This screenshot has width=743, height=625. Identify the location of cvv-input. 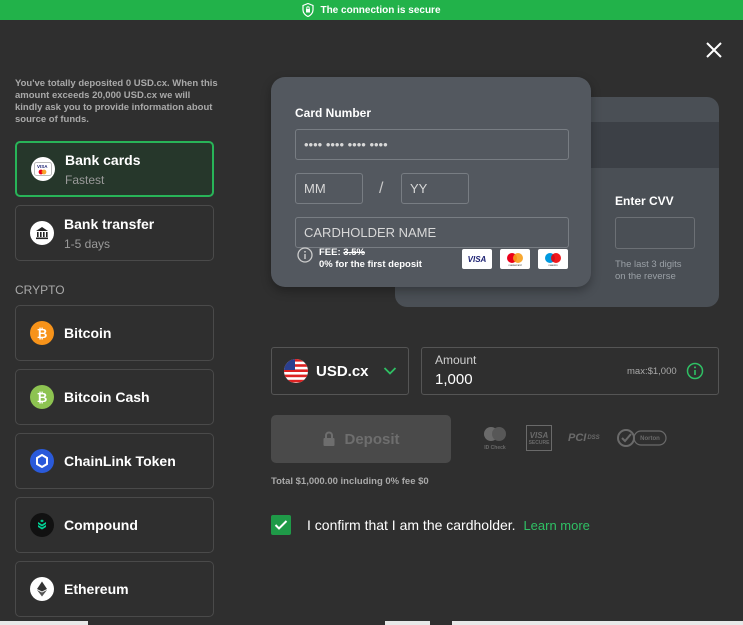
(655, 233).